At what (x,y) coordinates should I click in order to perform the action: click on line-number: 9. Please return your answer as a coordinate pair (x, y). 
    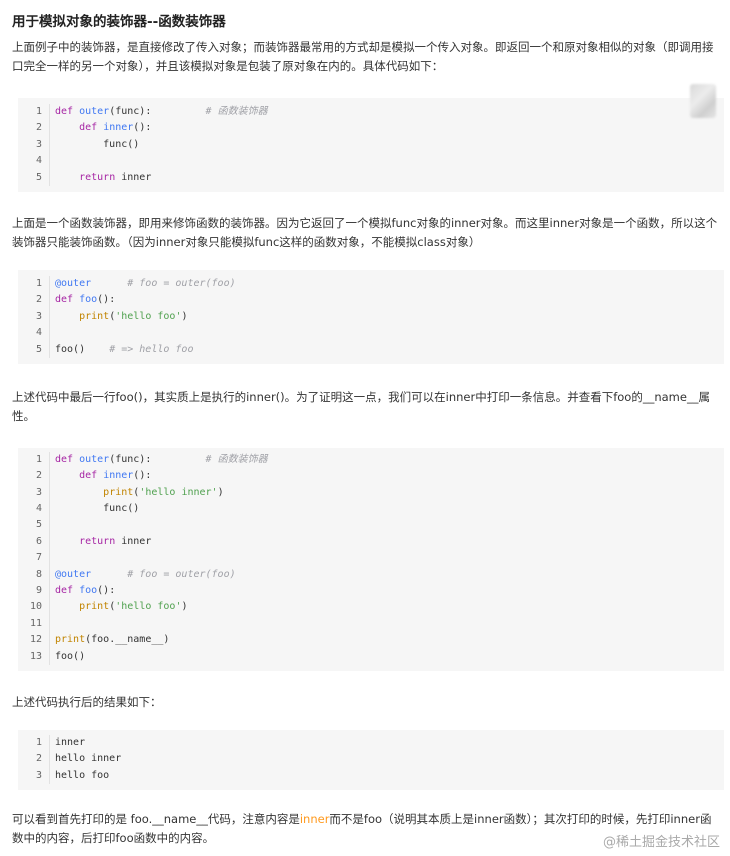
    Looking at the image, I should click on (34, 591).